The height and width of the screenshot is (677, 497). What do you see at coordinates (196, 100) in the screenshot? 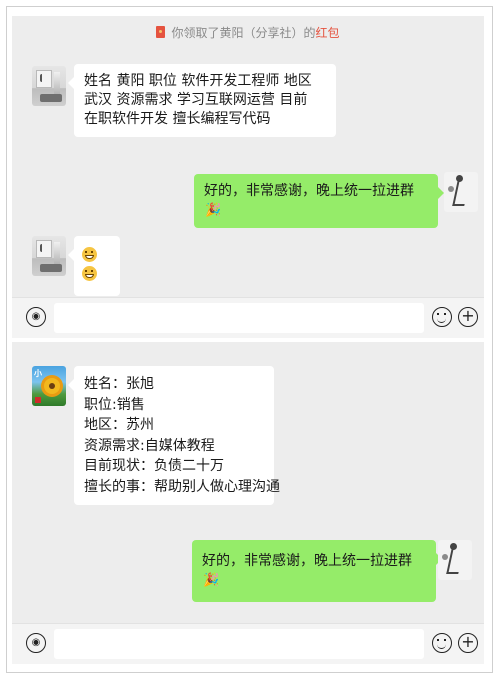
I see `message-line: 武汉 资源需求 学习互联网运营 目前` at bounding box center [196, 100].